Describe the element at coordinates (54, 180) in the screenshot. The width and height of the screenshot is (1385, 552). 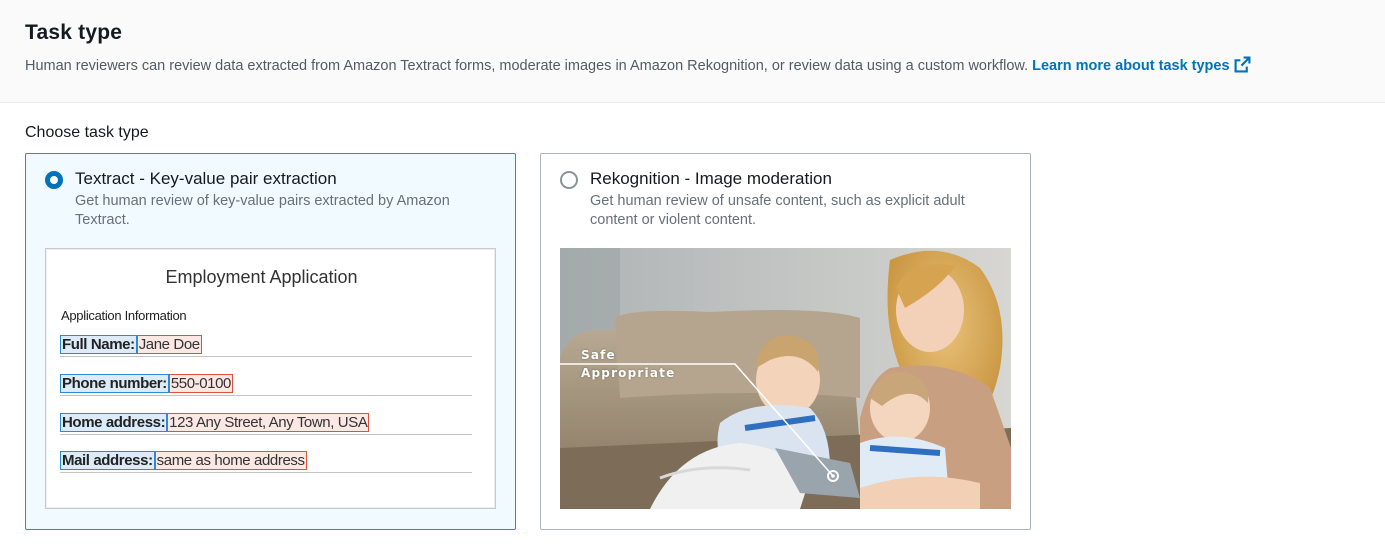
I see `radio-textract` at that location.